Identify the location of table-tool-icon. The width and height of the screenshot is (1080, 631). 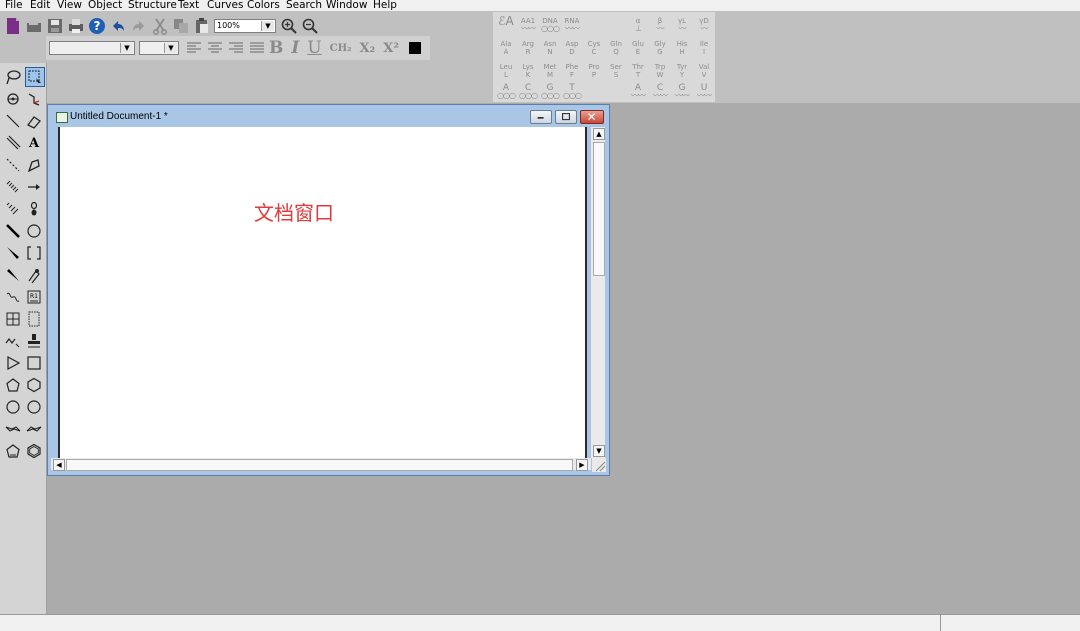
(13, 319).